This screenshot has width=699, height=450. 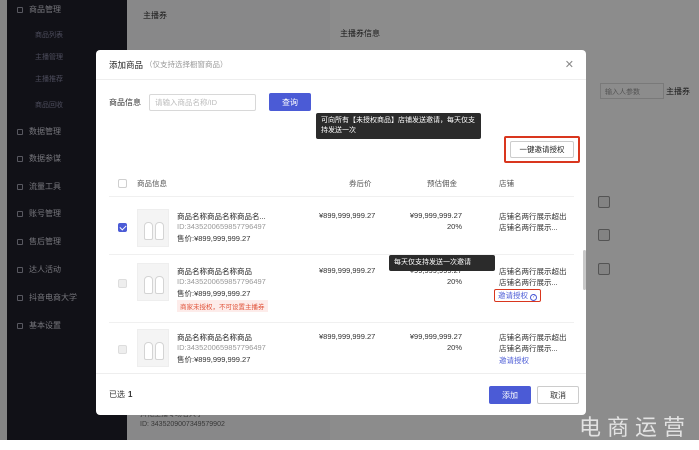 I want to click on dialog-subtitle: （仅支持选择橱窗商品）, so click(x=186, y=64).